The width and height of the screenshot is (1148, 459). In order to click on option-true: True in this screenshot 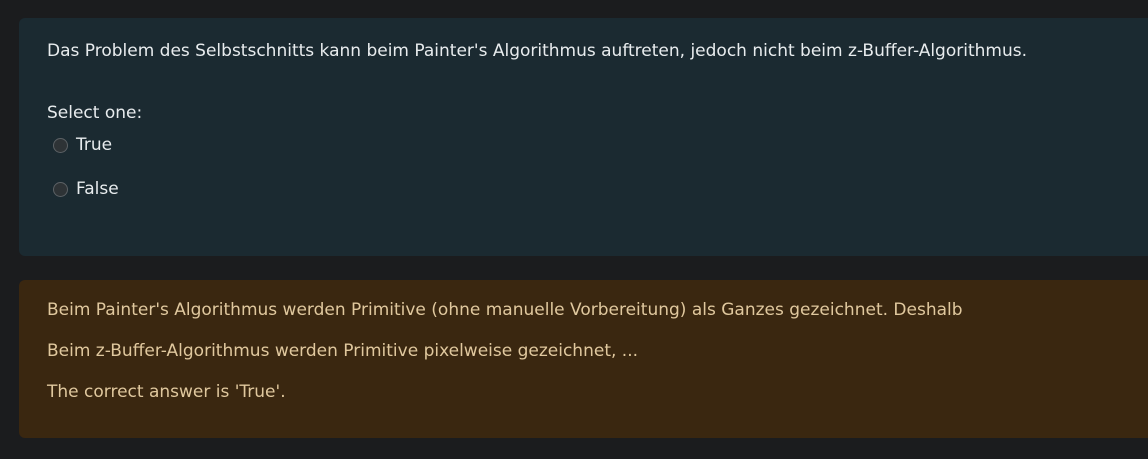, I will do `click(600, 145)`.